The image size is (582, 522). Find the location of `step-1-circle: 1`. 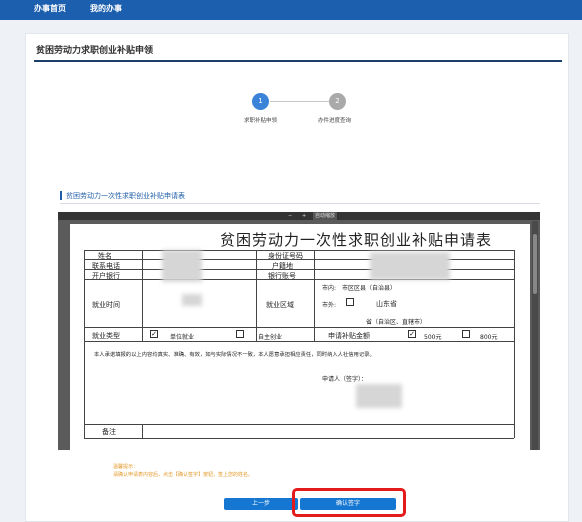

step-1-circle: 1 is located at coordinates (260, 101).